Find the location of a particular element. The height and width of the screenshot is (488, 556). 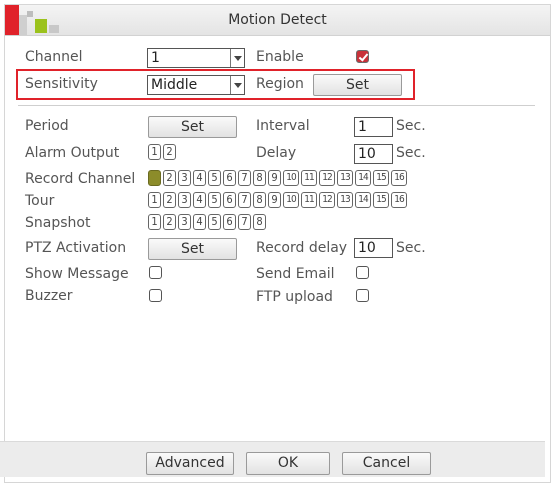

period-label: Period is located at coordinates (47, 126).